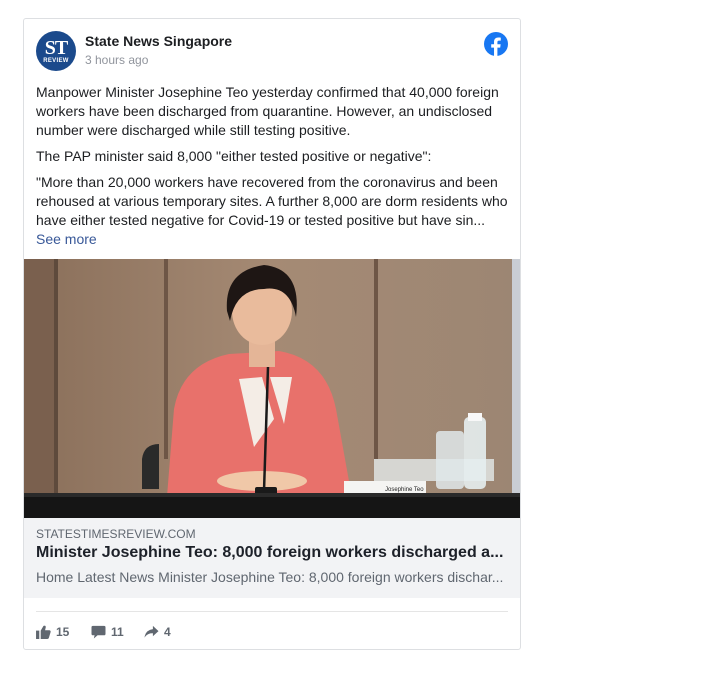  I want to click on comment-button: 11, so click(107, 632).